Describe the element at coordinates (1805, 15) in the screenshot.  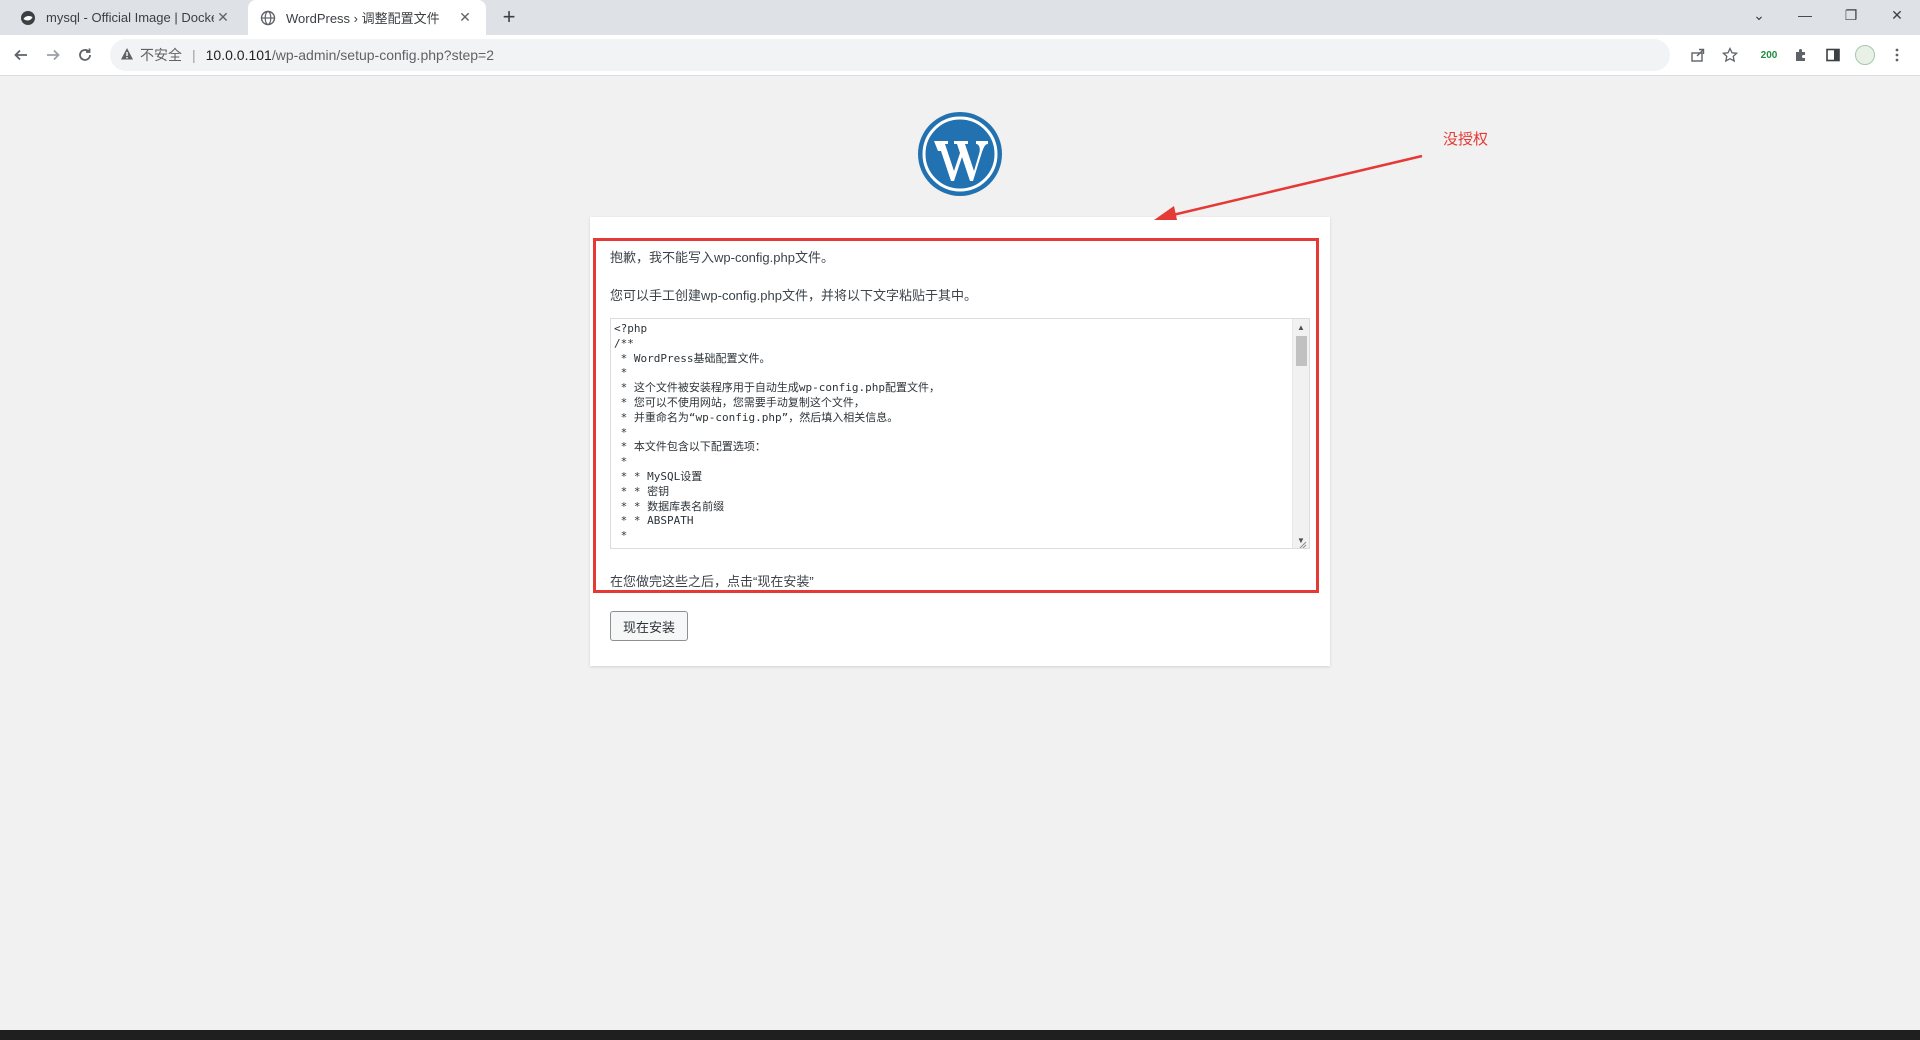
I see `minimize-button: —` at that location.